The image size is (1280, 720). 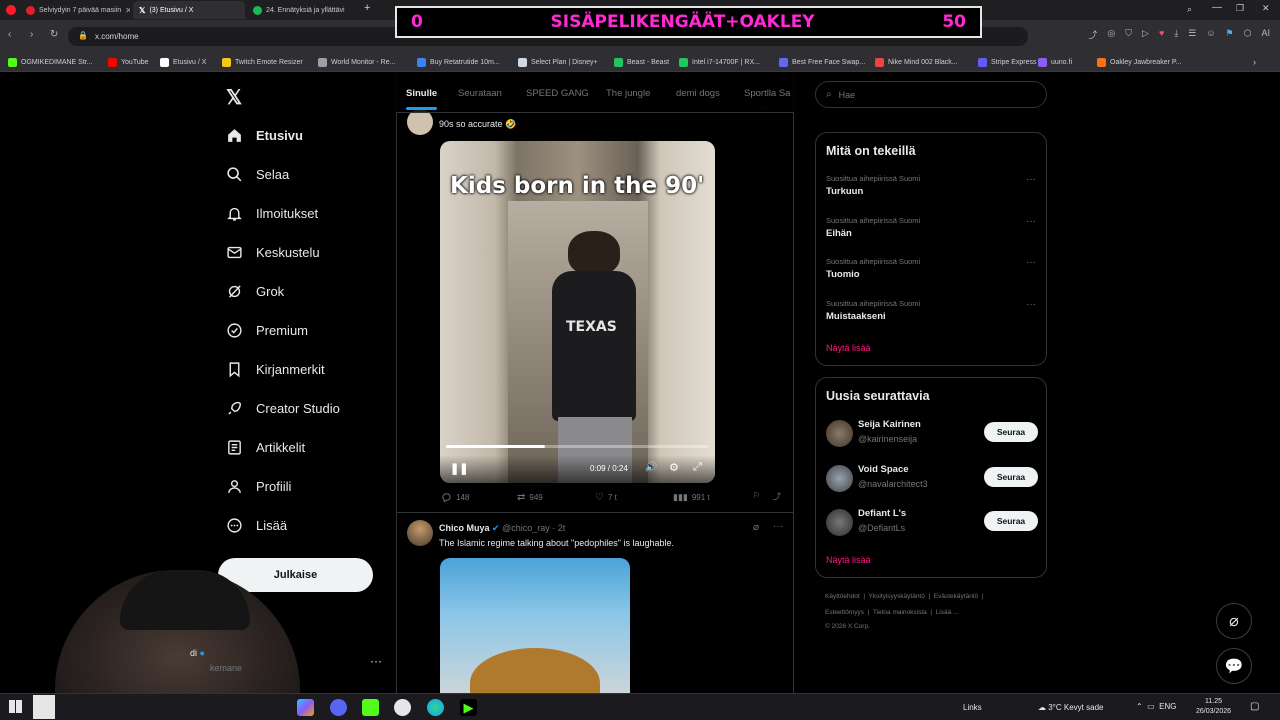 I want to click on trend-item: Suosittua aihepiirissä Suomi Tuomio ···, so click(x=931, y=268).